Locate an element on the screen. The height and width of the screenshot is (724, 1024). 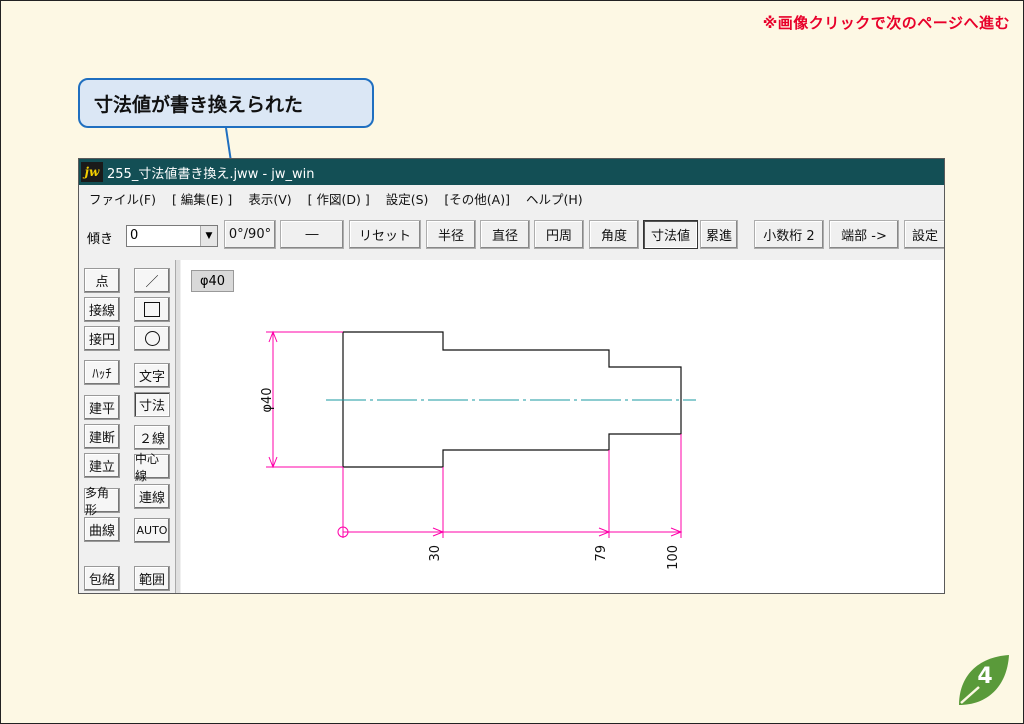
arch-plan-tool: 建平 is located at coordinates (102, 407).